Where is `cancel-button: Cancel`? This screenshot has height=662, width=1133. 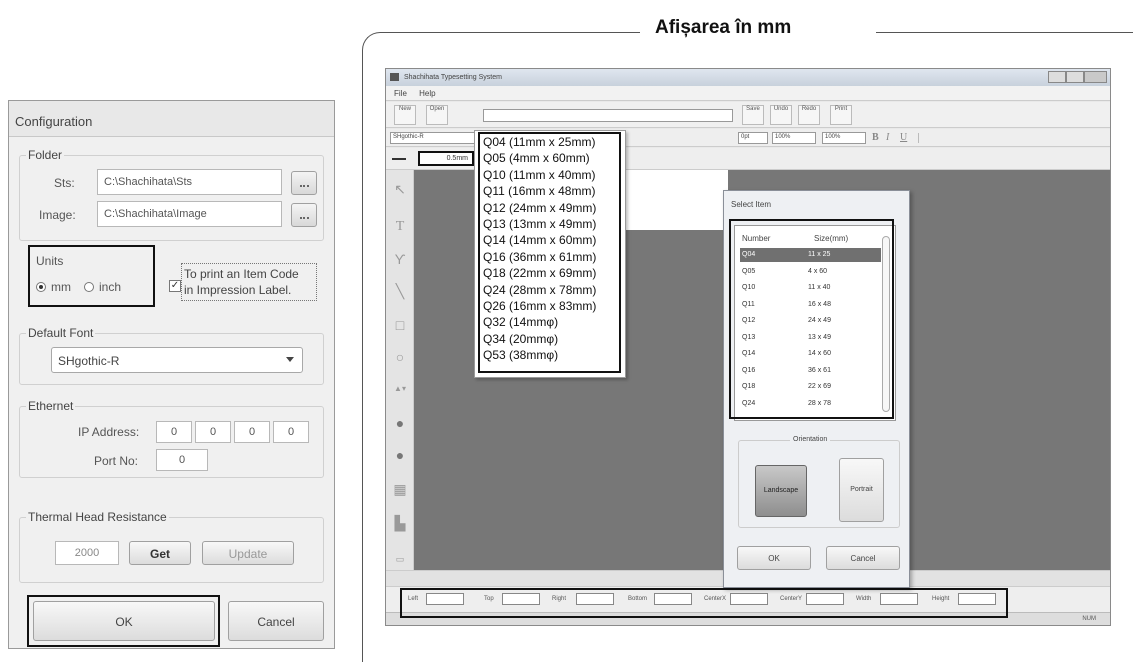
cancel-button: Cancel is located at coordinates (276, 621).